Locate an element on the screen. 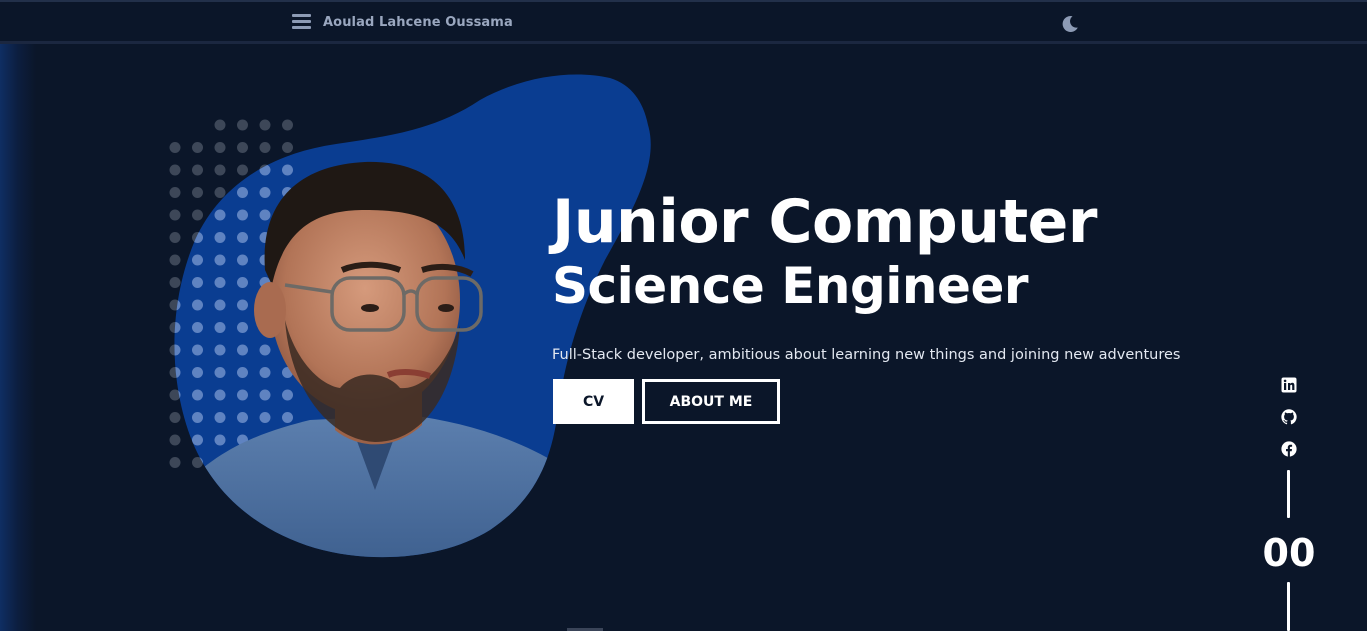 This screenshot has height=631, width=1367. rail-line-top is located at coordinates (1288, 494).